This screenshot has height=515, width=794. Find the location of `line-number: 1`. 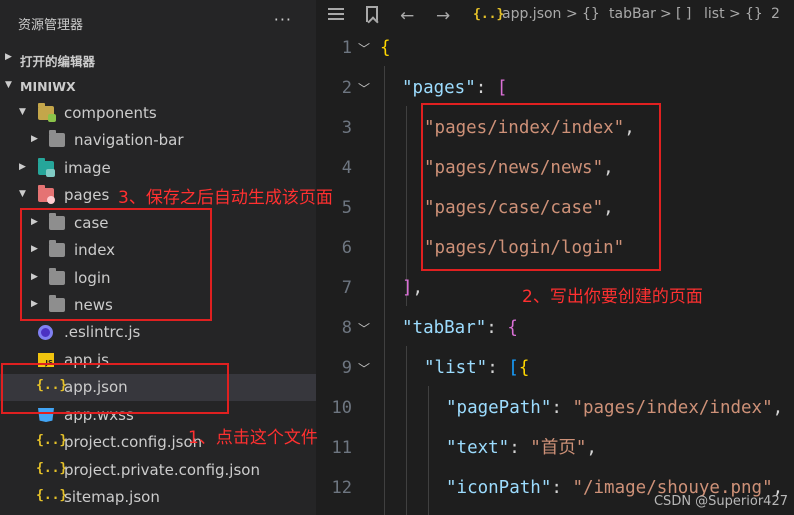

line-number: 1 is located at coordinates (346, 48).